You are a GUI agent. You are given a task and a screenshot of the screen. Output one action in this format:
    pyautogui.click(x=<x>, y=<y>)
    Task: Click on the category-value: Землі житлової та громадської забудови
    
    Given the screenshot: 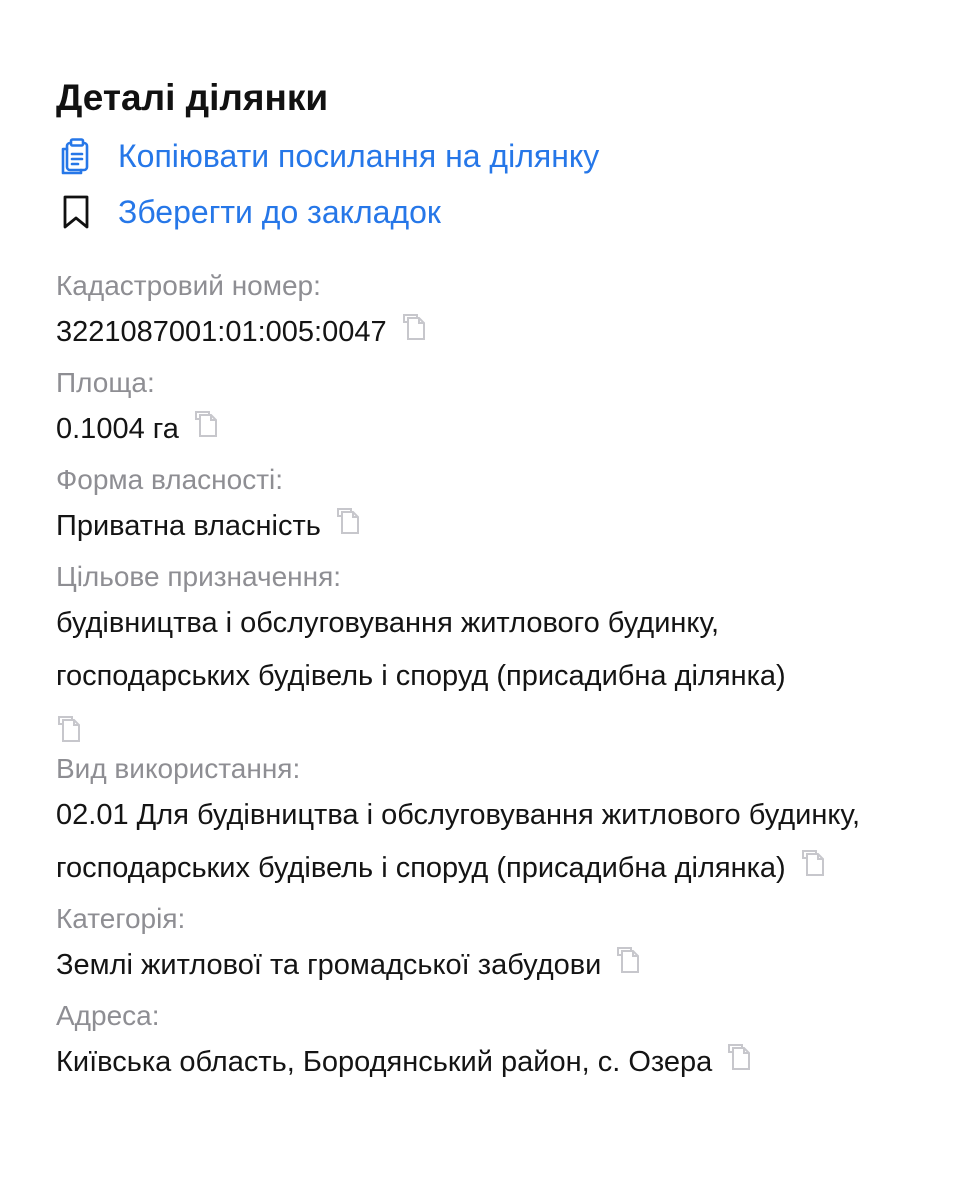 What is the action you would take?
    pyautogui.click(x=486, y=965)
    